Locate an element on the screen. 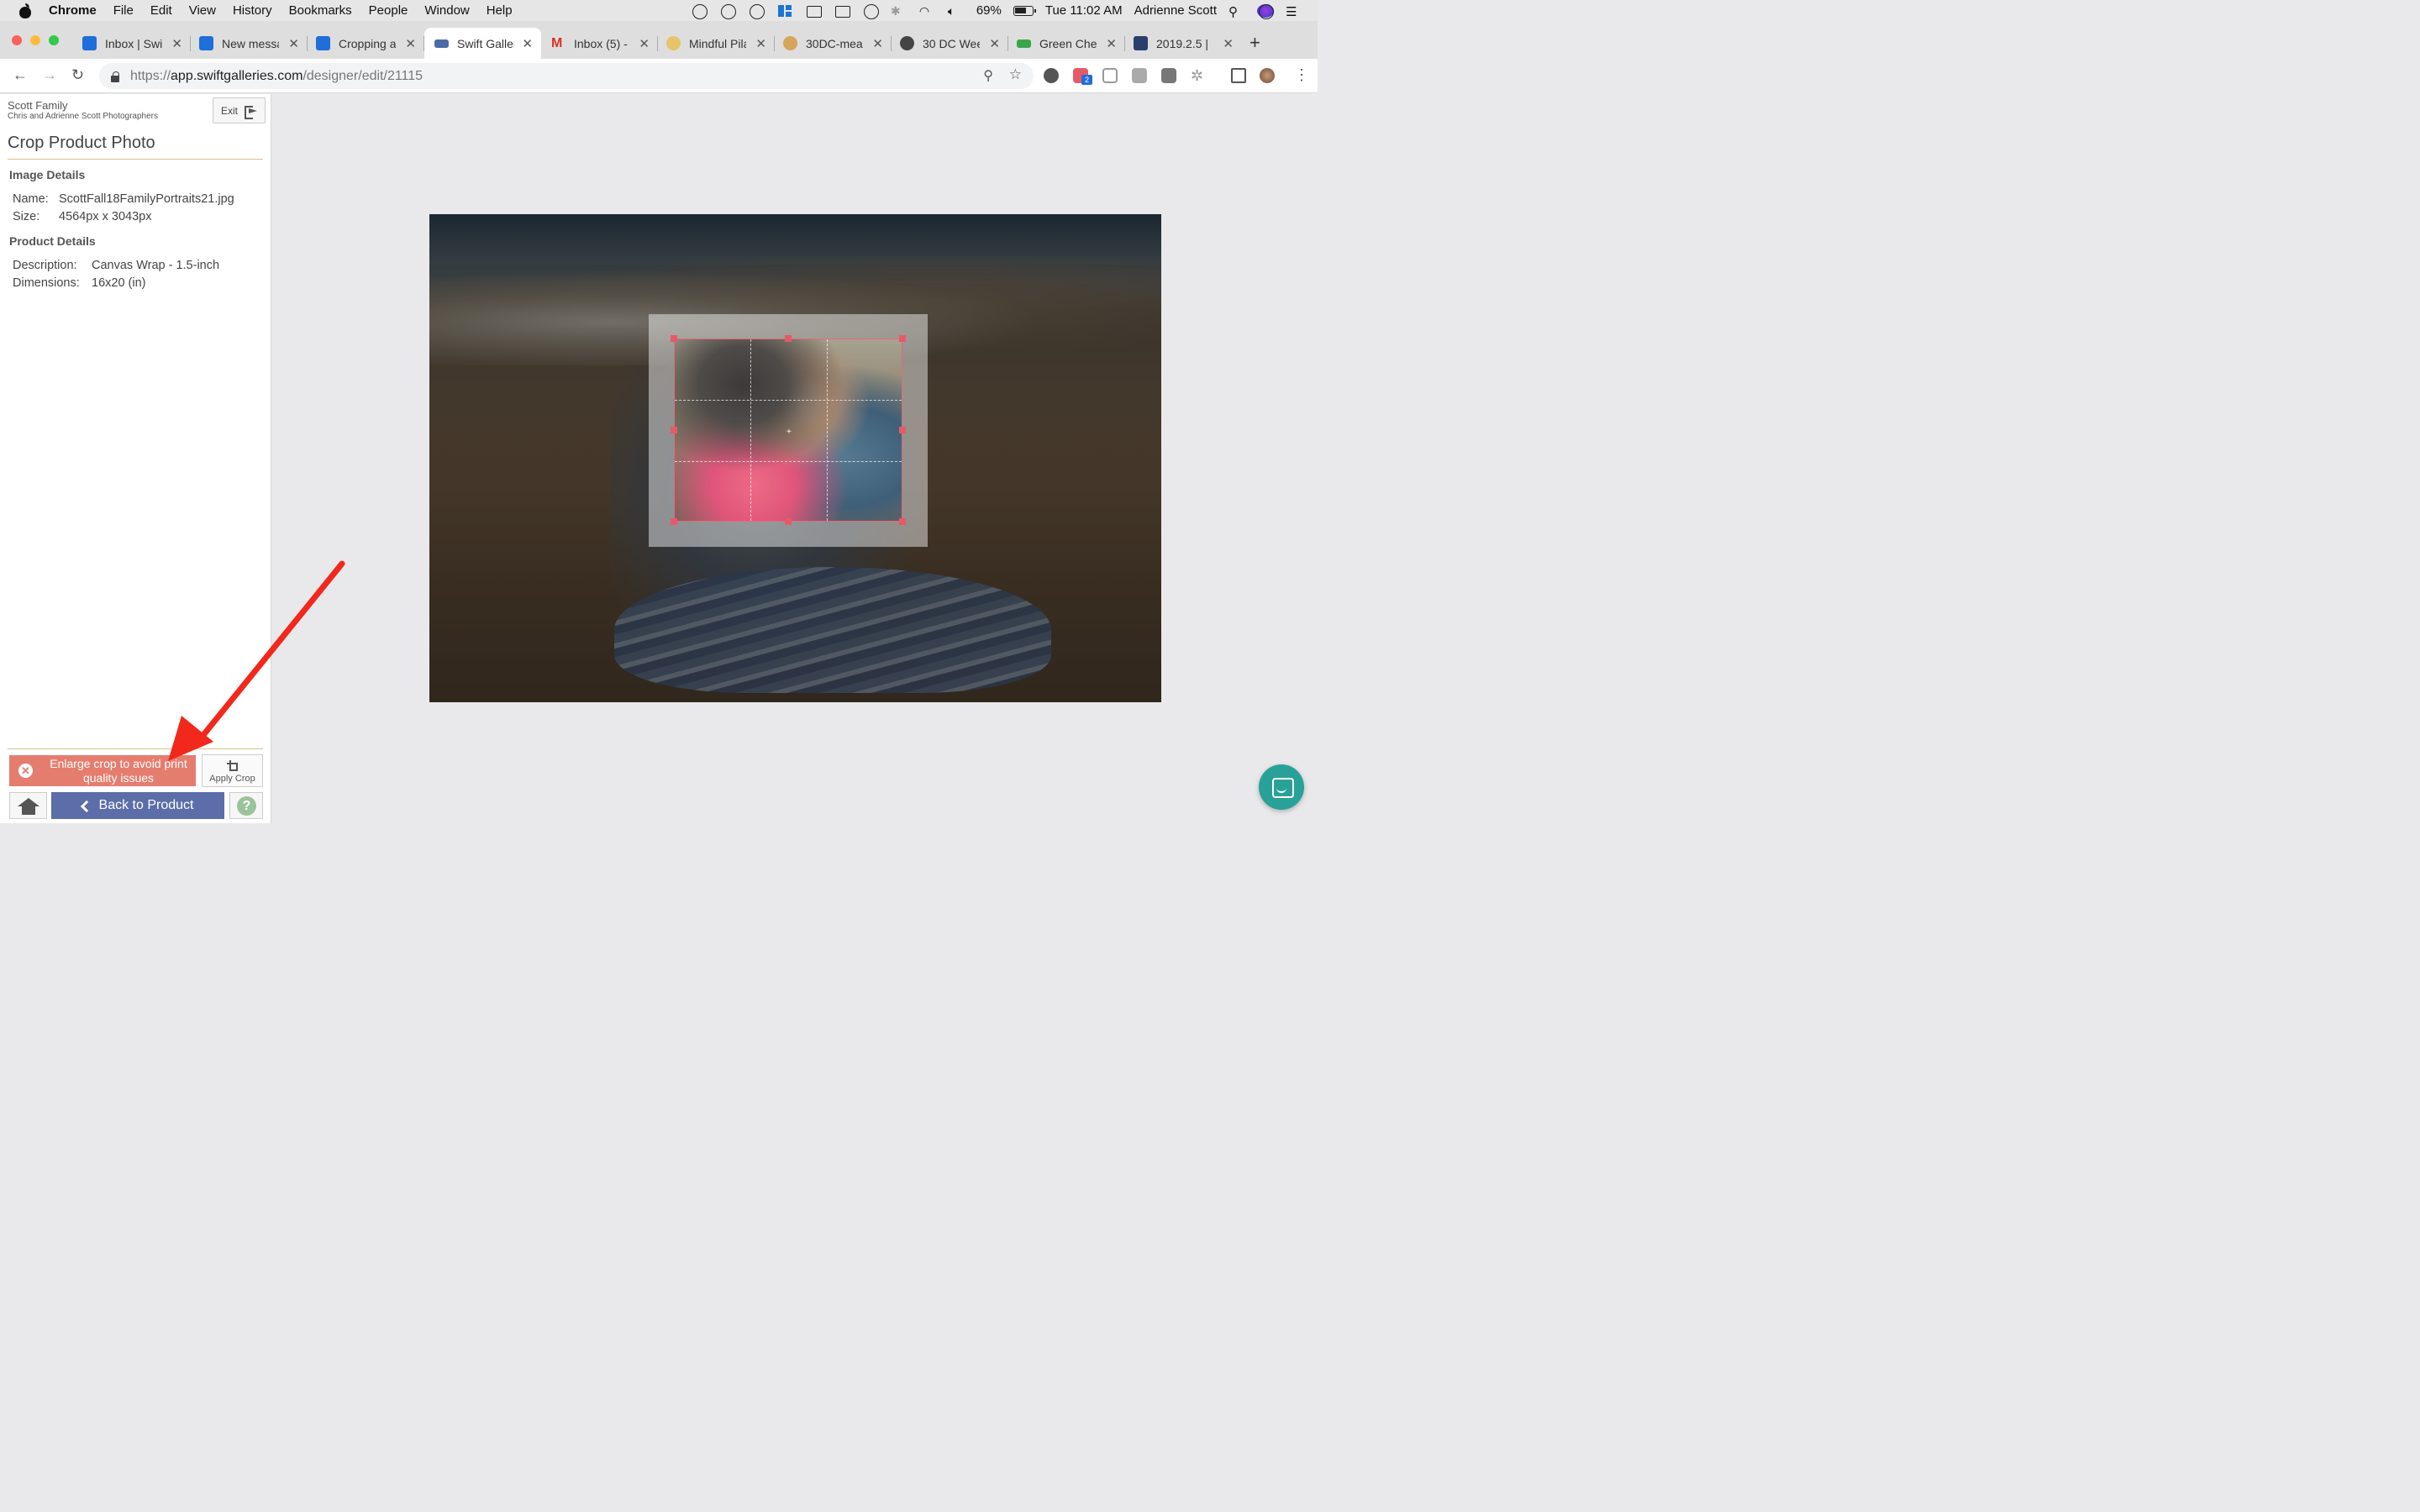 The image size is (2420, 1512). time-machine-icon is located at coordinates (870, 11).